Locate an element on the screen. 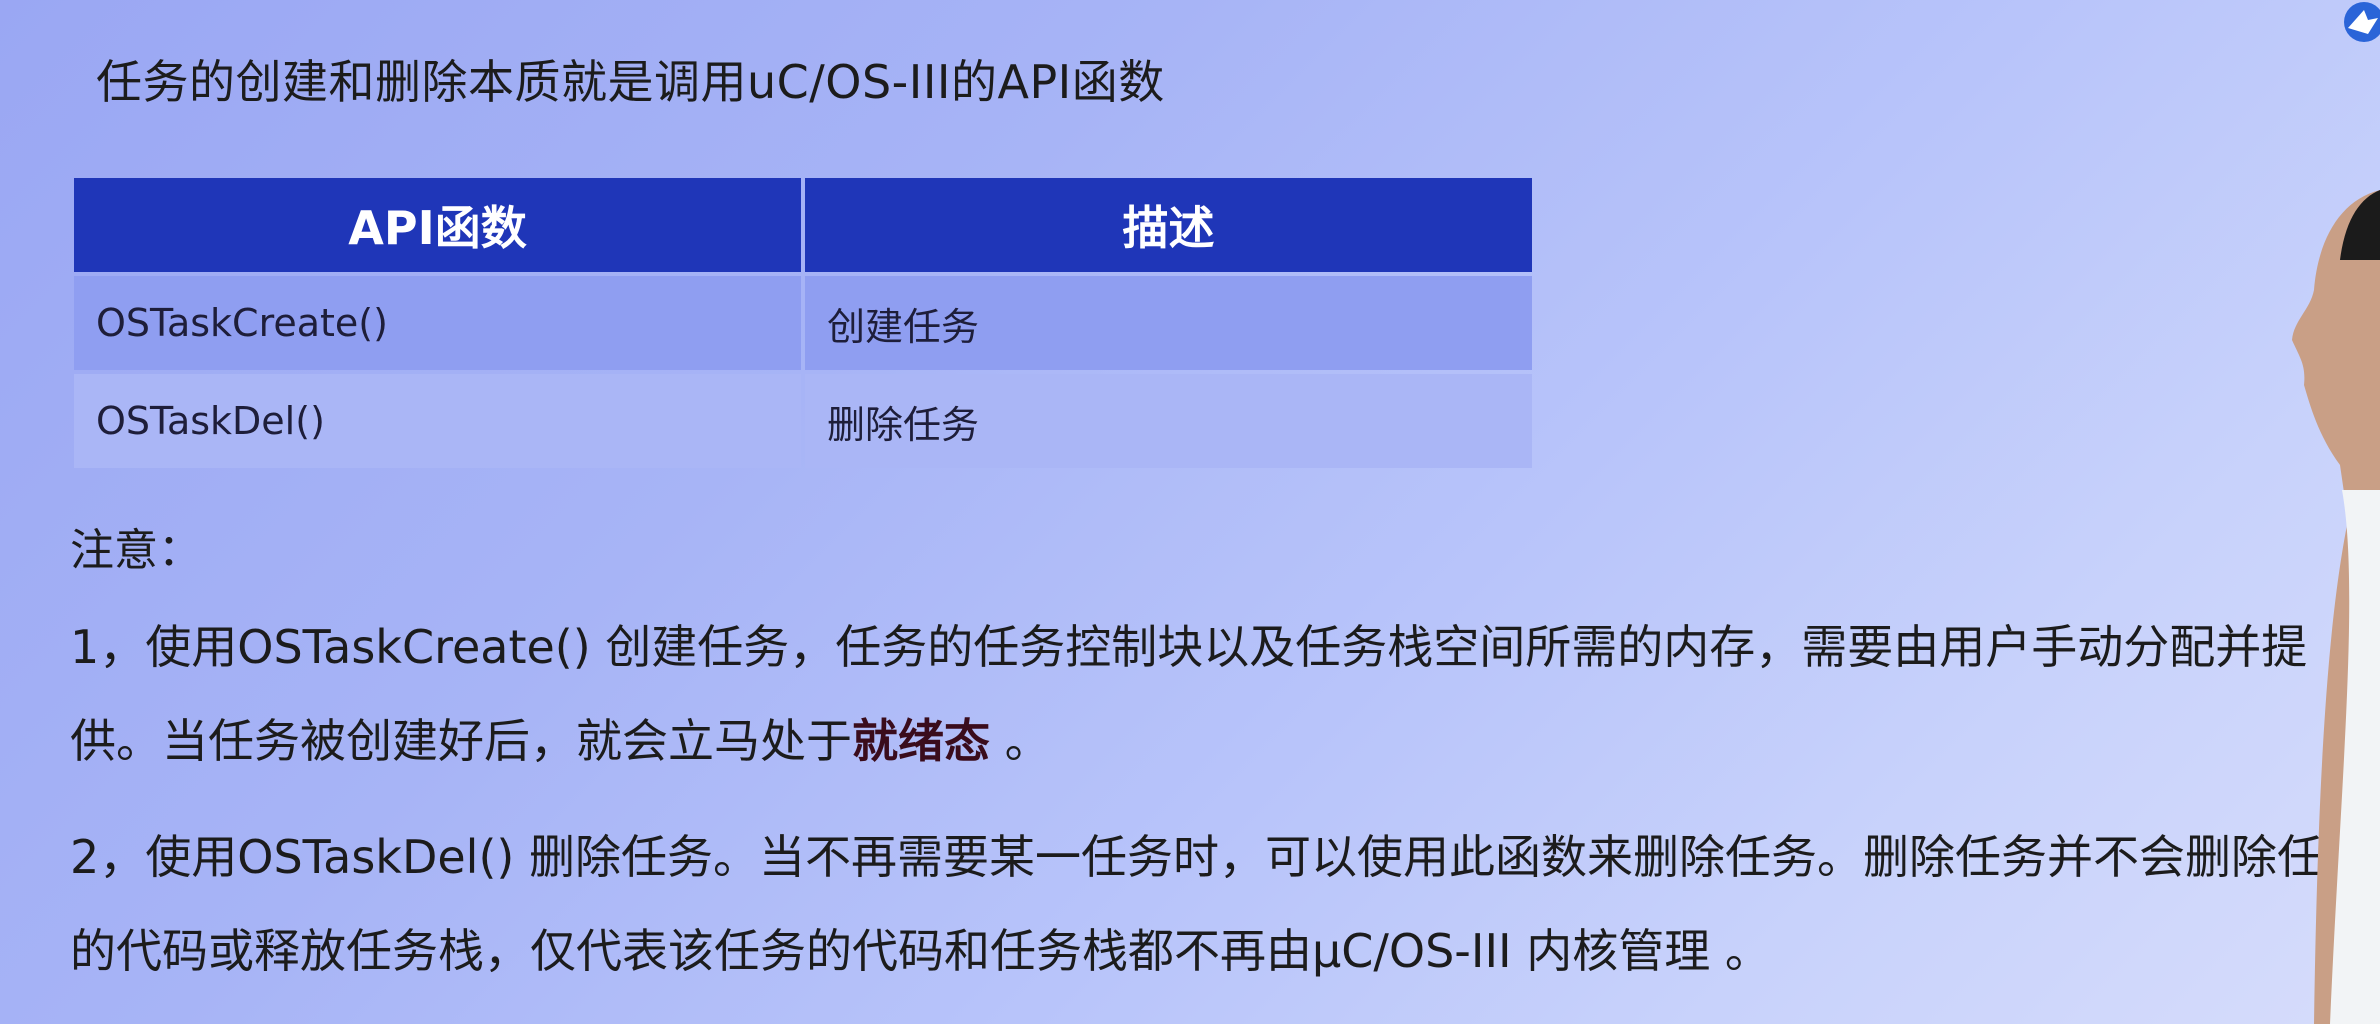  cell-api-name: OSTaskCreate() is located at coordinates (437, 323).